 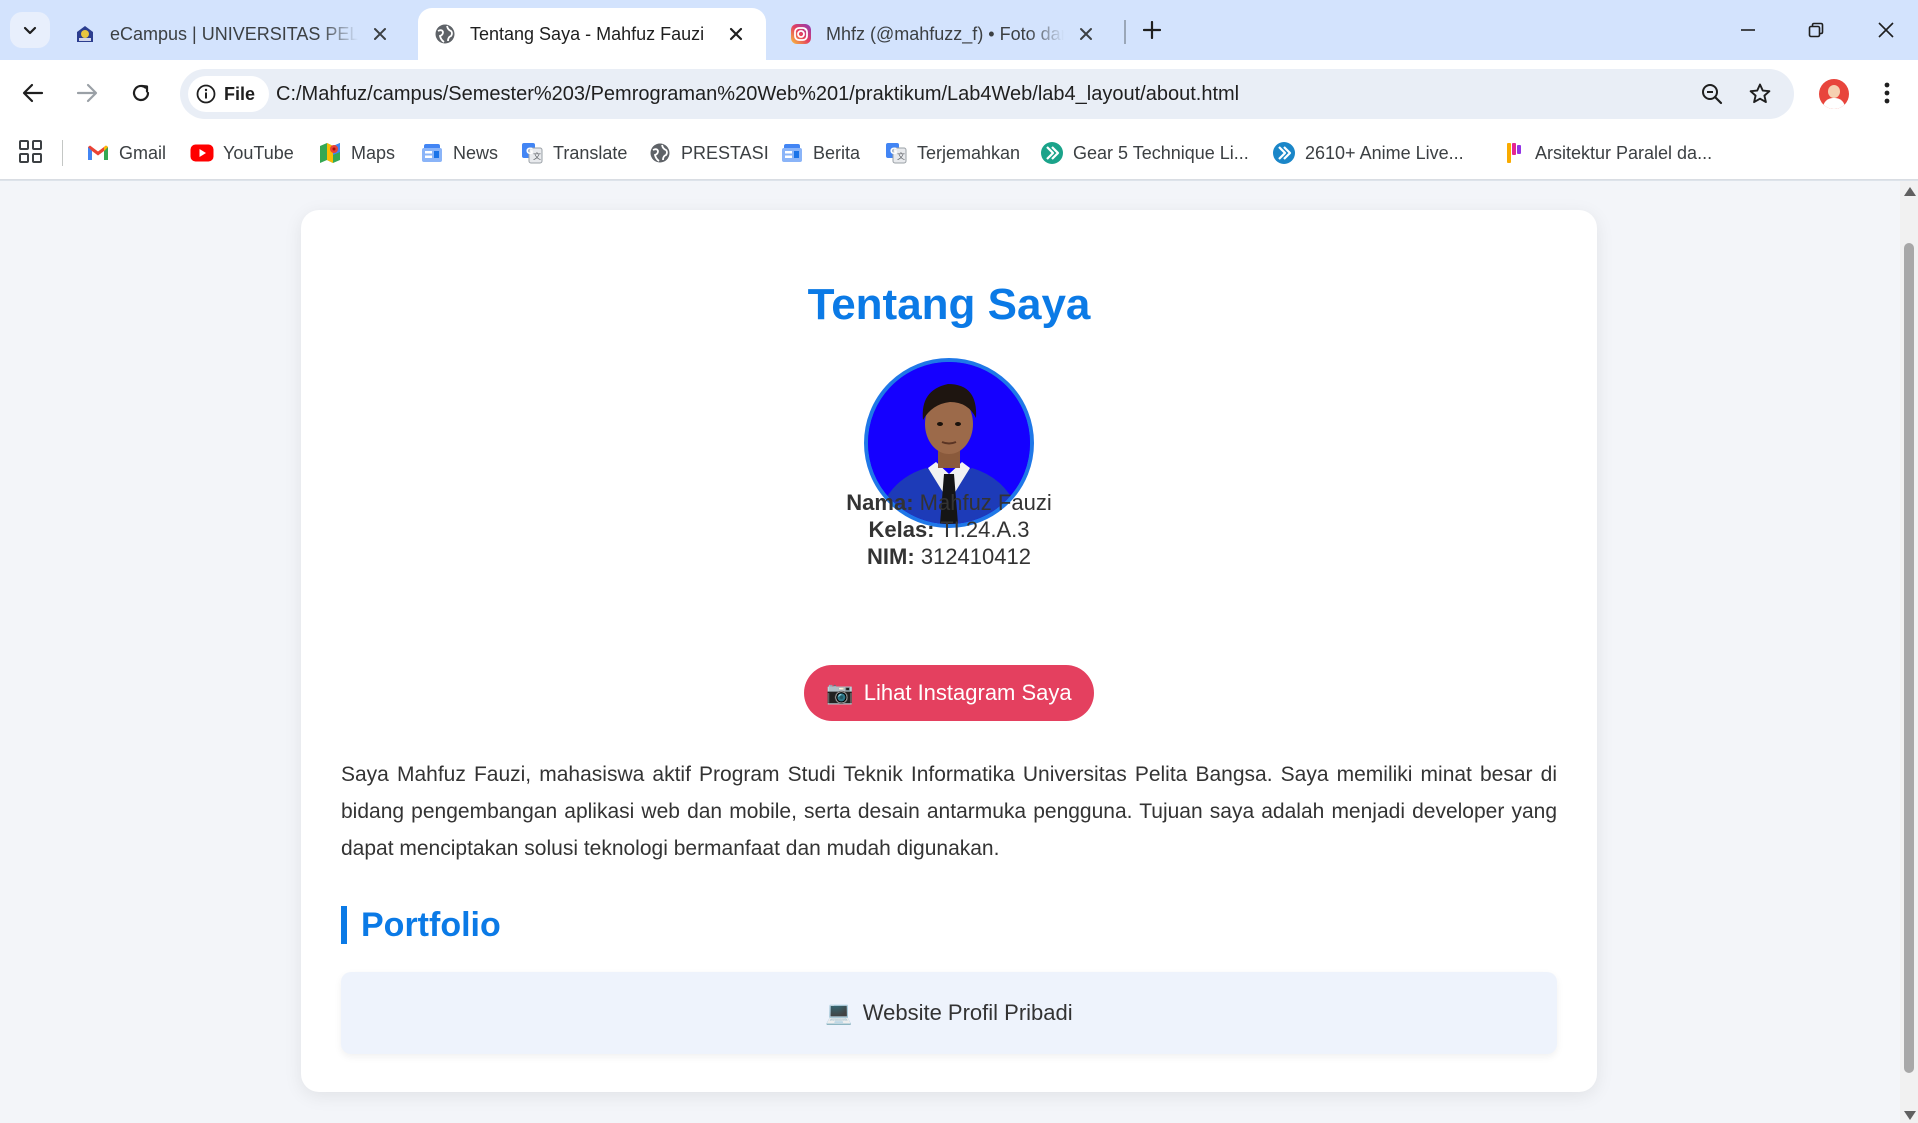 What do you see at coordinates (1760, 94) in the screenshot?
I see `bookmark-star-icon` at bounding box center [1760, 94].